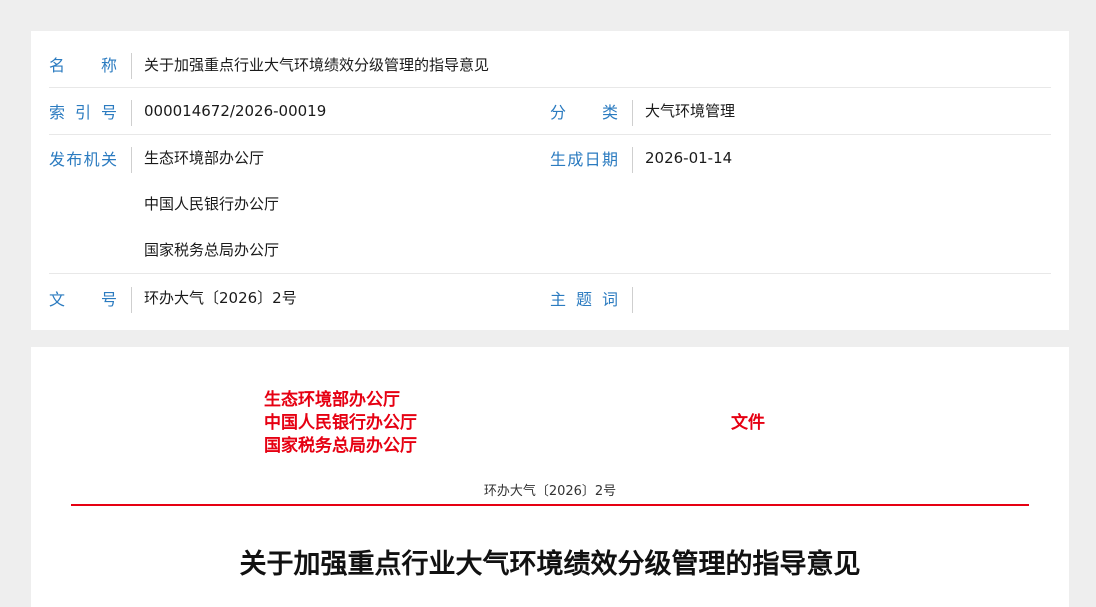  Describe the element at coordinates (550, 491) in the screenshot. I see `document-number: 环办大气〔2026〕2号` at that location.